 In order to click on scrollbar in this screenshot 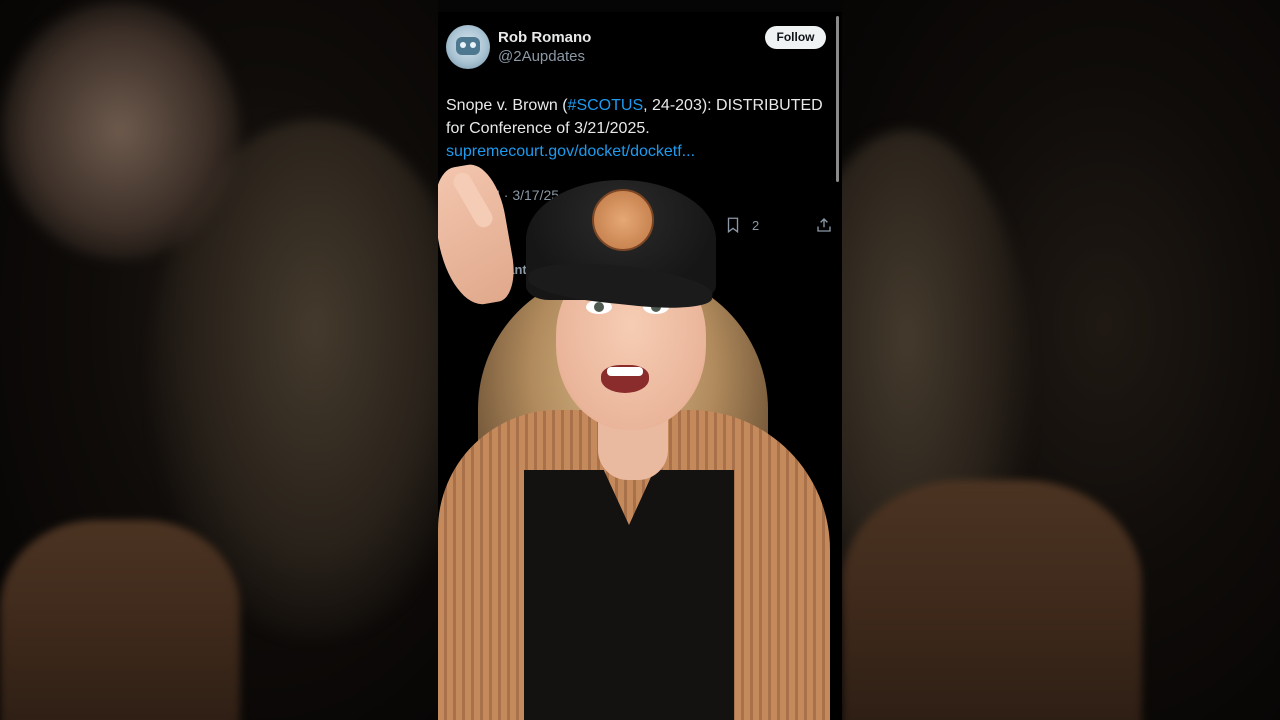, I will do `click(837, 99)`.